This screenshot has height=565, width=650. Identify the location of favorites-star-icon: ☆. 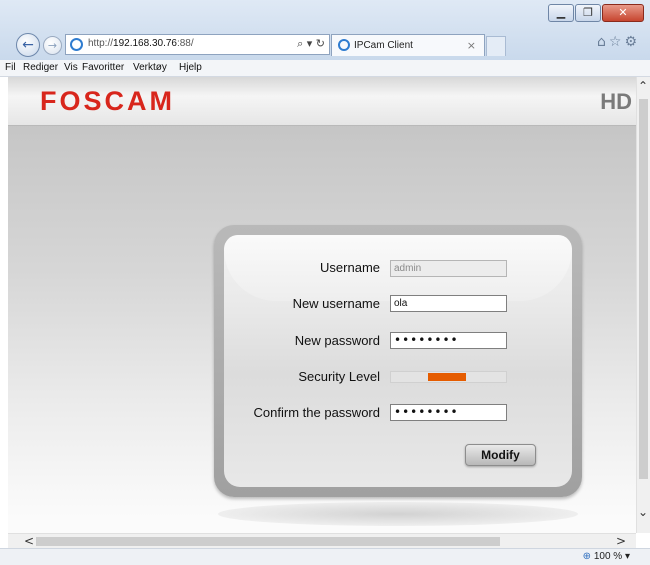
(617, 42).